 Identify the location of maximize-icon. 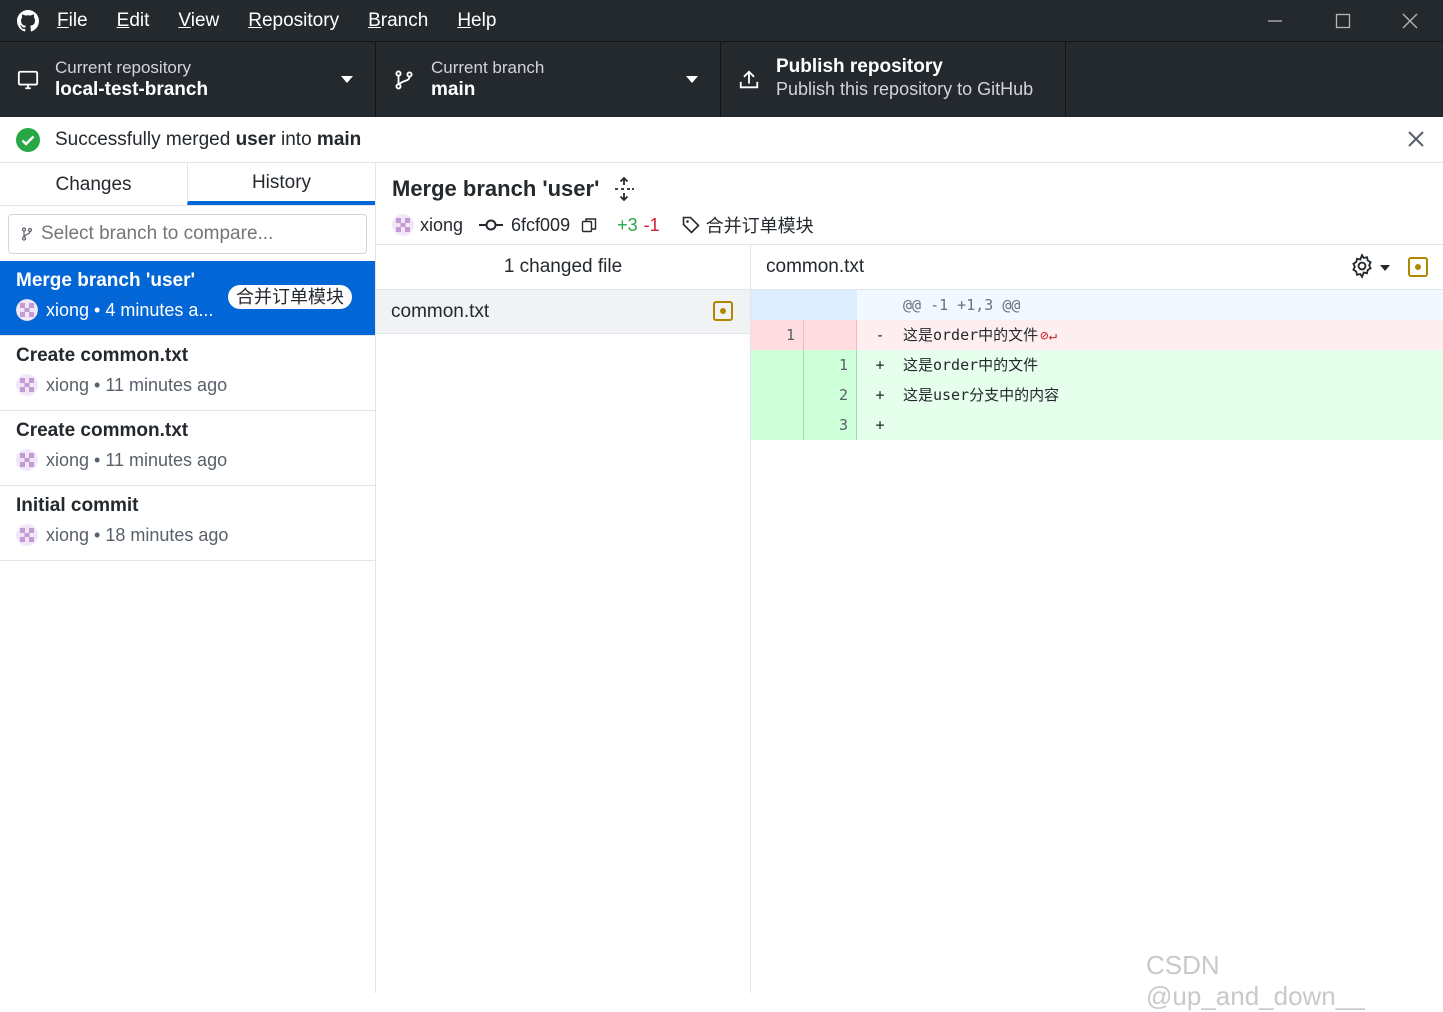
(1343, 20).